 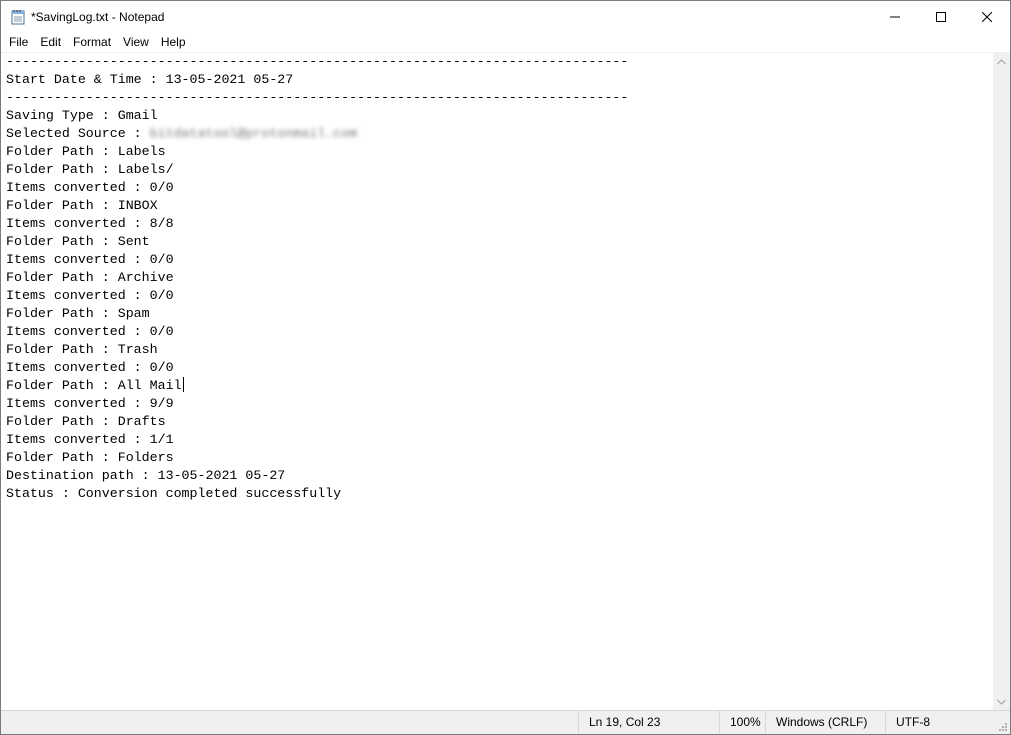 I want to click on encoding: UTF-8, so click(x=947, y=722).